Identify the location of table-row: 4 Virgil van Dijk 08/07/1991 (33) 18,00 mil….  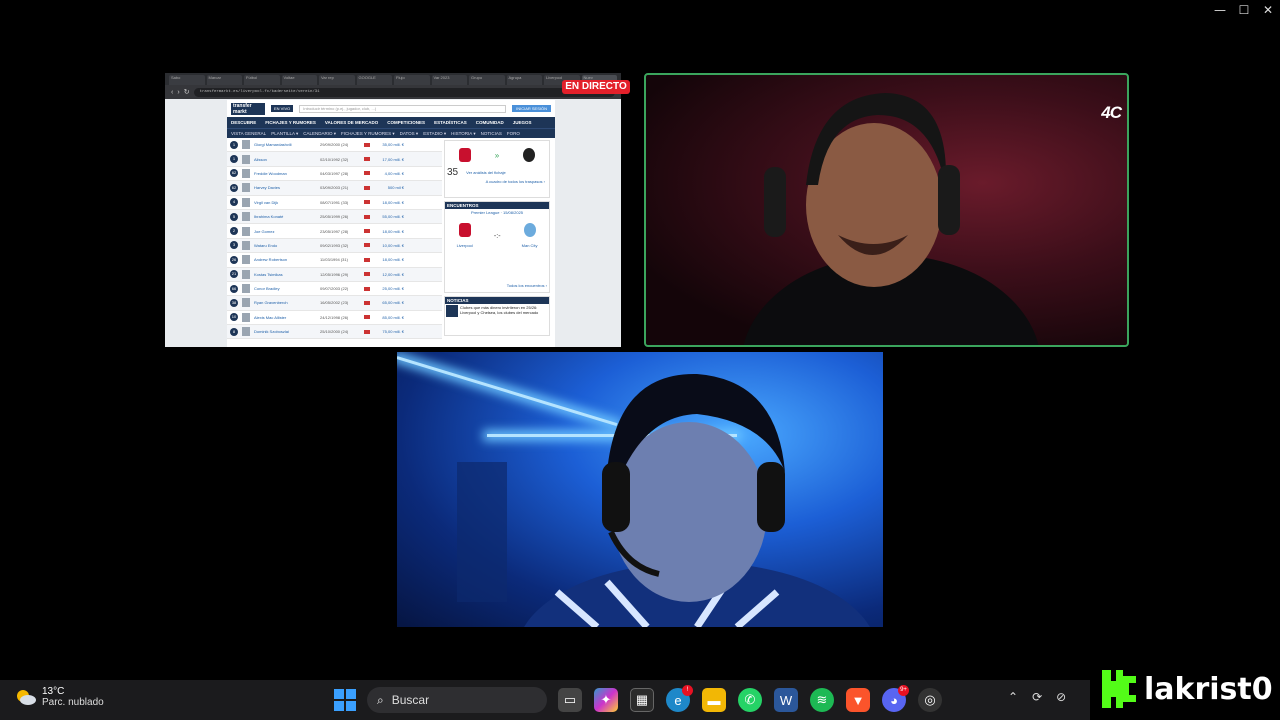
(334, 203).